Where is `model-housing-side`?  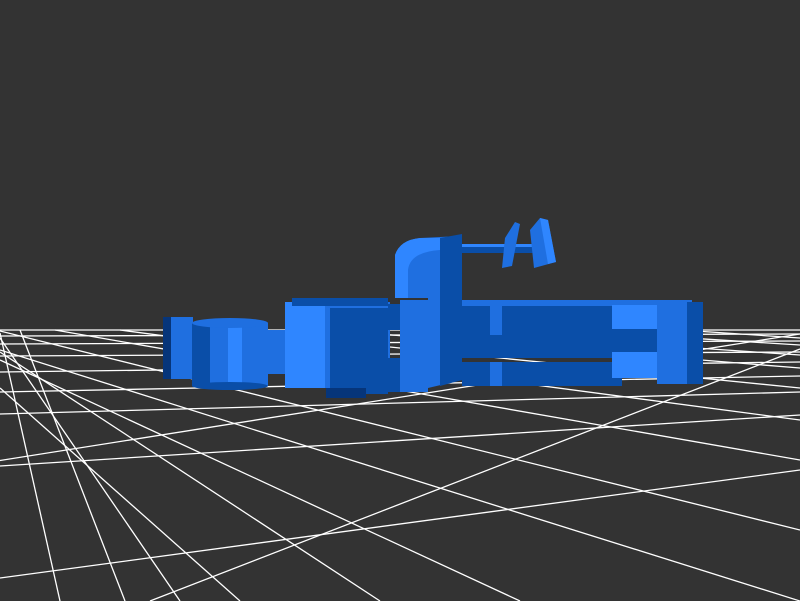 model-housing-side is located at coordinates (359, 351).